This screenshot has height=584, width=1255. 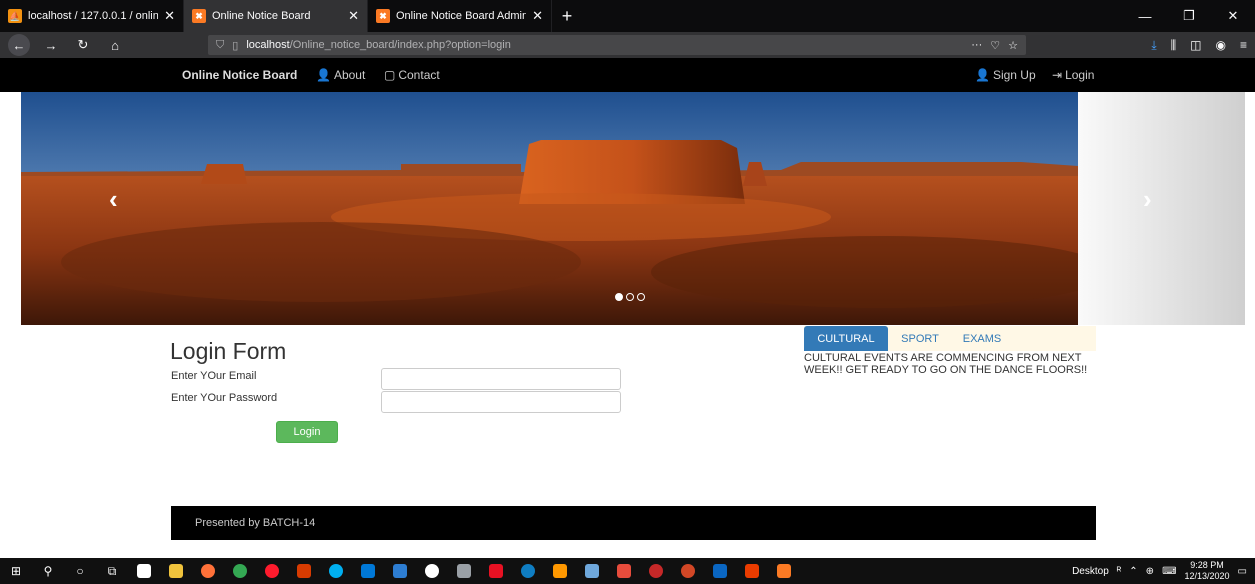 What do you see at coordinates (784, 571) in the screenshot?
I see `xampp-icon` at bounding box center [784, 571].